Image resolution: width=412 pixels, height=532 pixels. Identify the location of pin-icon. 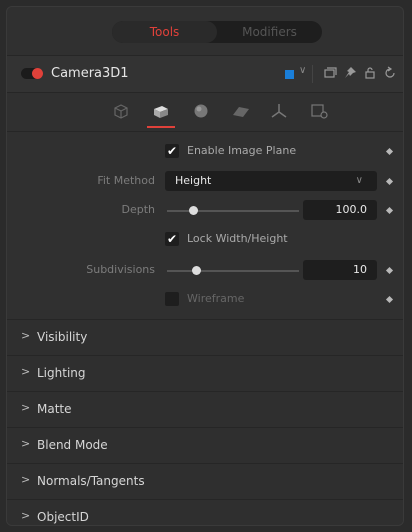
(350, 73).